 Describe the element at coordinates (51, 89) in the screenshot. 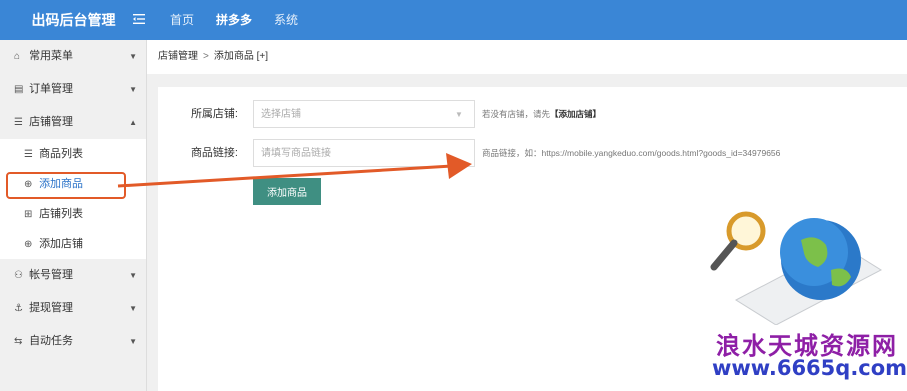

I see `sidebar-item-label: 订单管理` at that location.